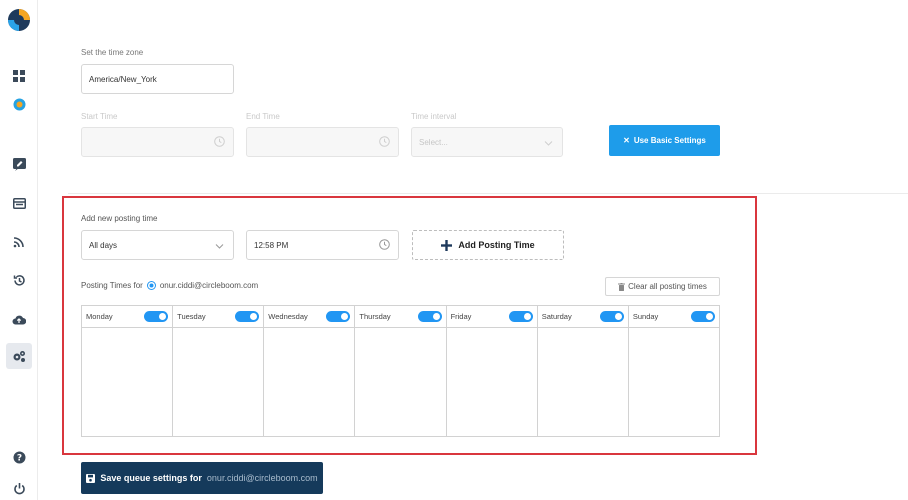 This screenshot has width=908, height=500. What do you see at coordinates (322, 245) in the screenshot?
I see `posting-time-input: 12:58 PM` at bounding box center [322, 245].